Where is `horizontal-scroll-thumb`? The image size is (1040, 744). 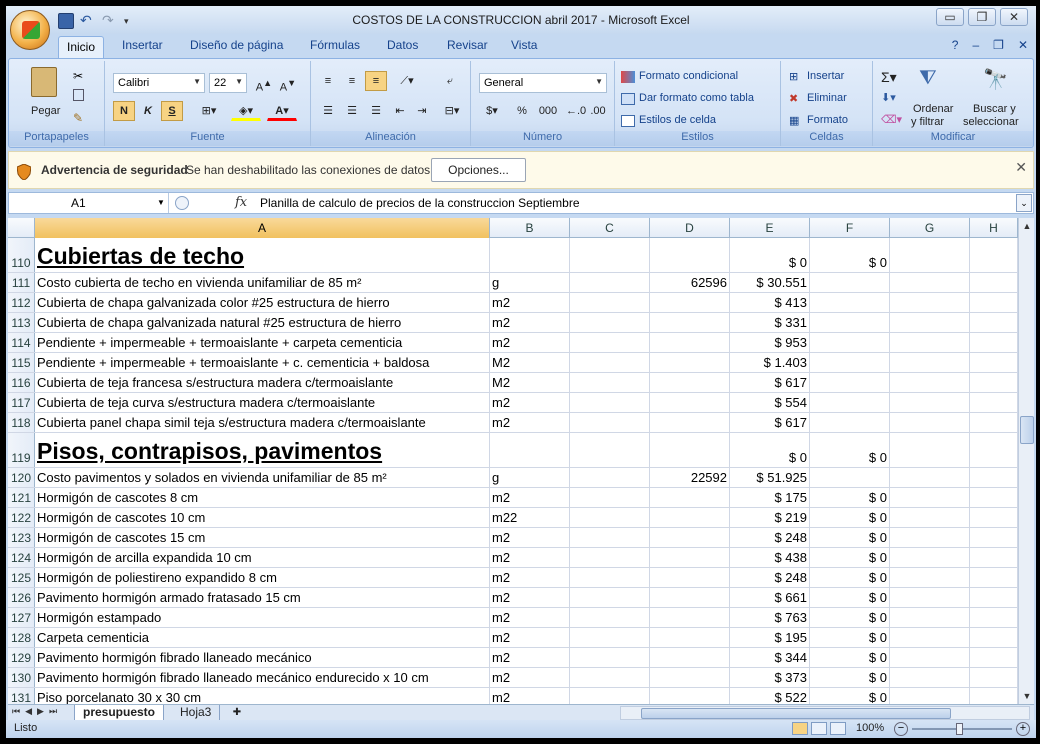 horizontal-scroll-thumb is located at coordinates (796, 713).